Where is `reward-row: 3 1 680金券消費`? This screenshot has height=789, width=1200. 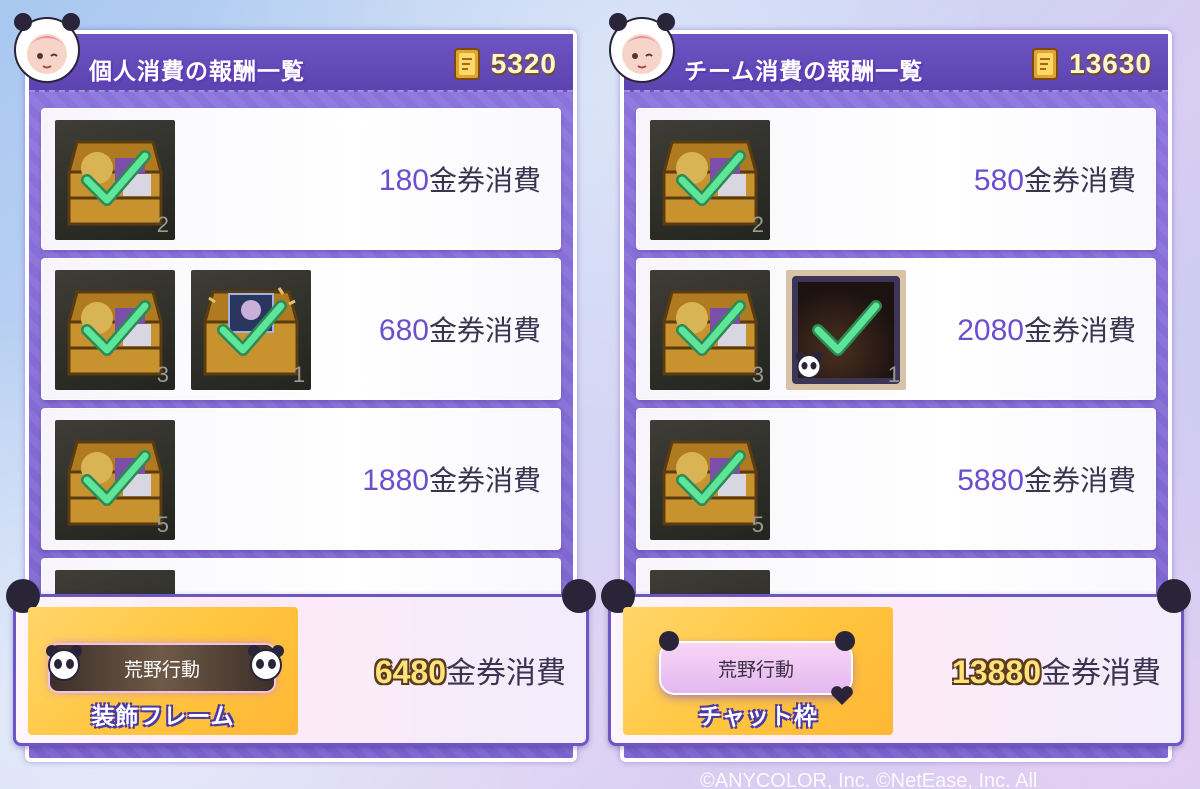 reward-row: 3 1 680金券消費 is located at coordinates (301, 329).